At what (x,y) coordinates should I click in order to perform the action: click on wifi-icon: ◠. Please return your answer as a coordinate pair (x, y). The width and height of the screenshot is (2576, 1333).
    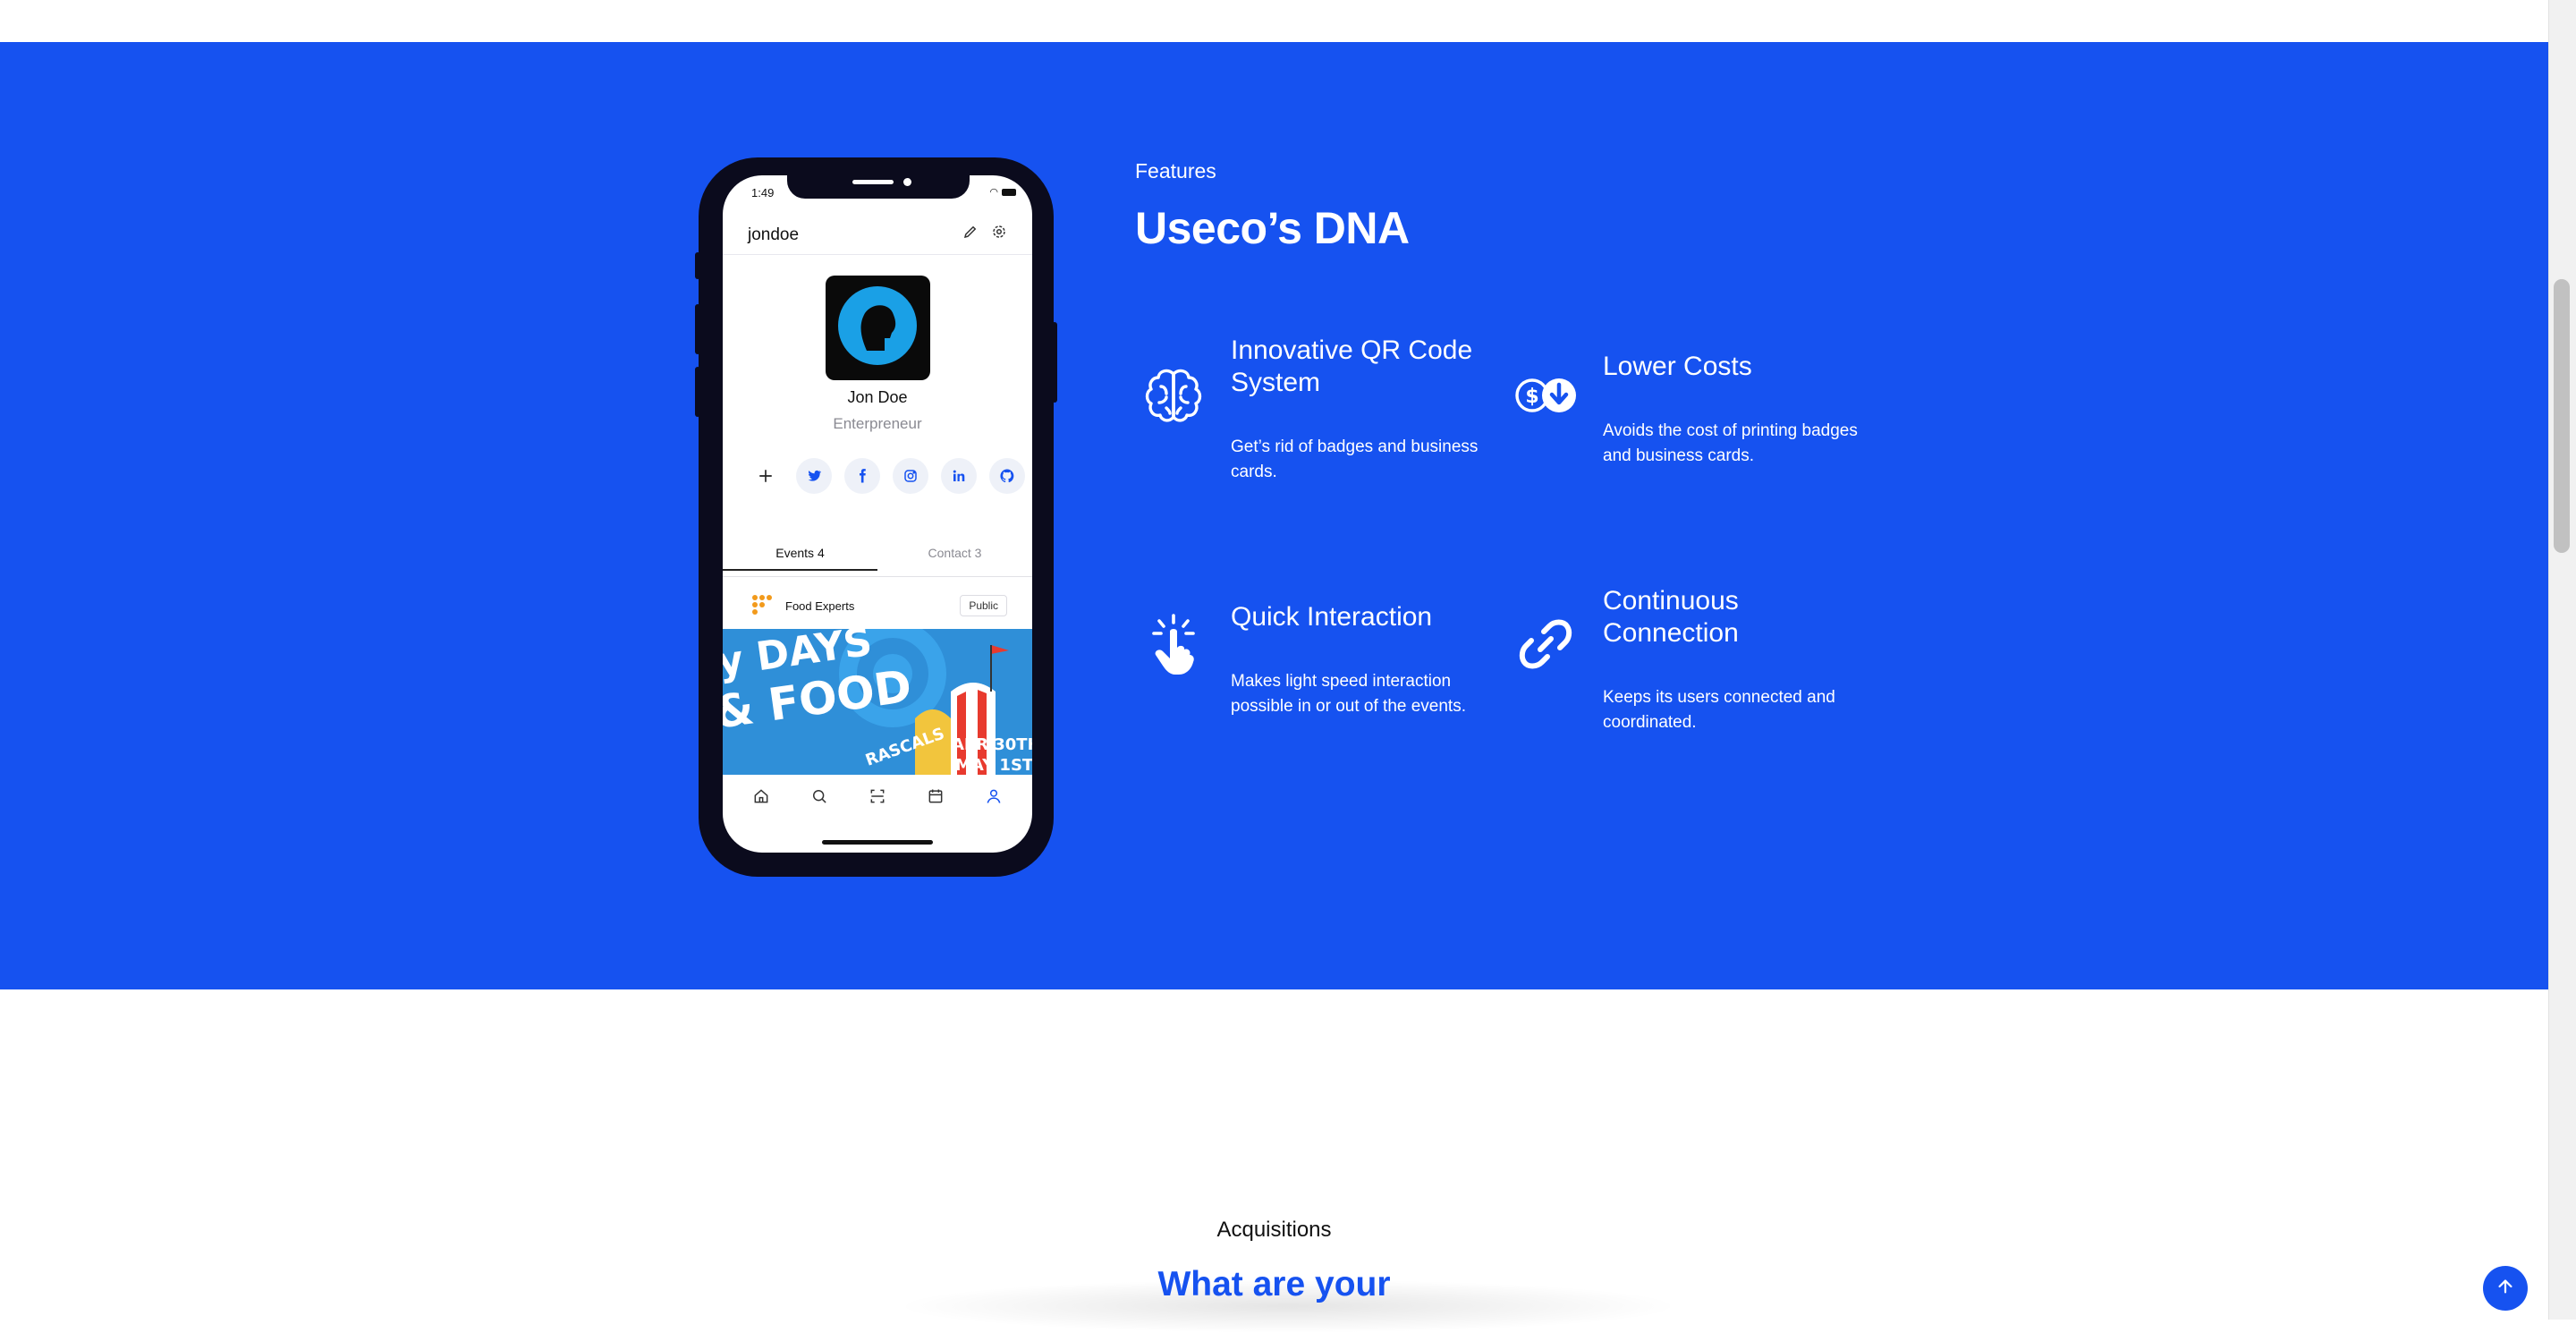
    Looking at the image, I should click on (993, 192).